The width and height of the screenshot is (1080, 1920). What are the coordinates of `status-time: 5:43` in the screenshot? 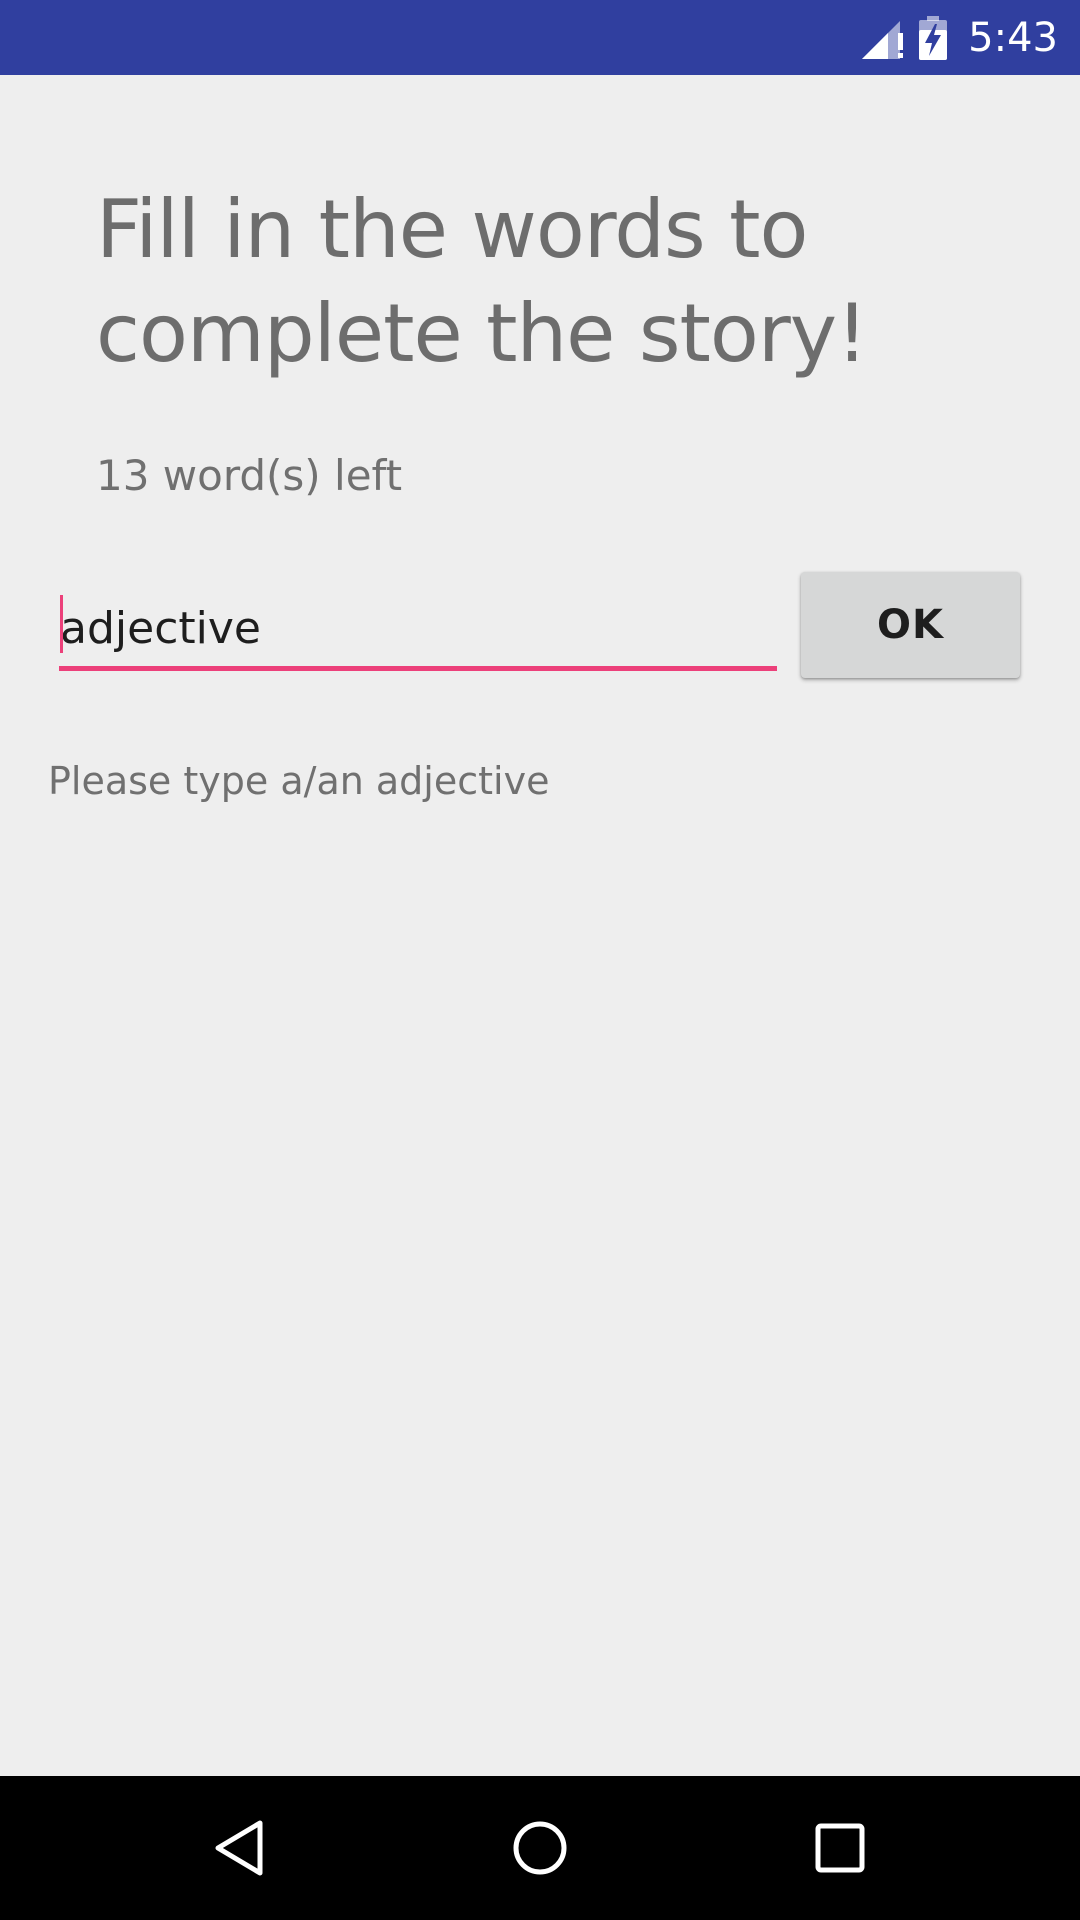 It's located at (1013, 37).